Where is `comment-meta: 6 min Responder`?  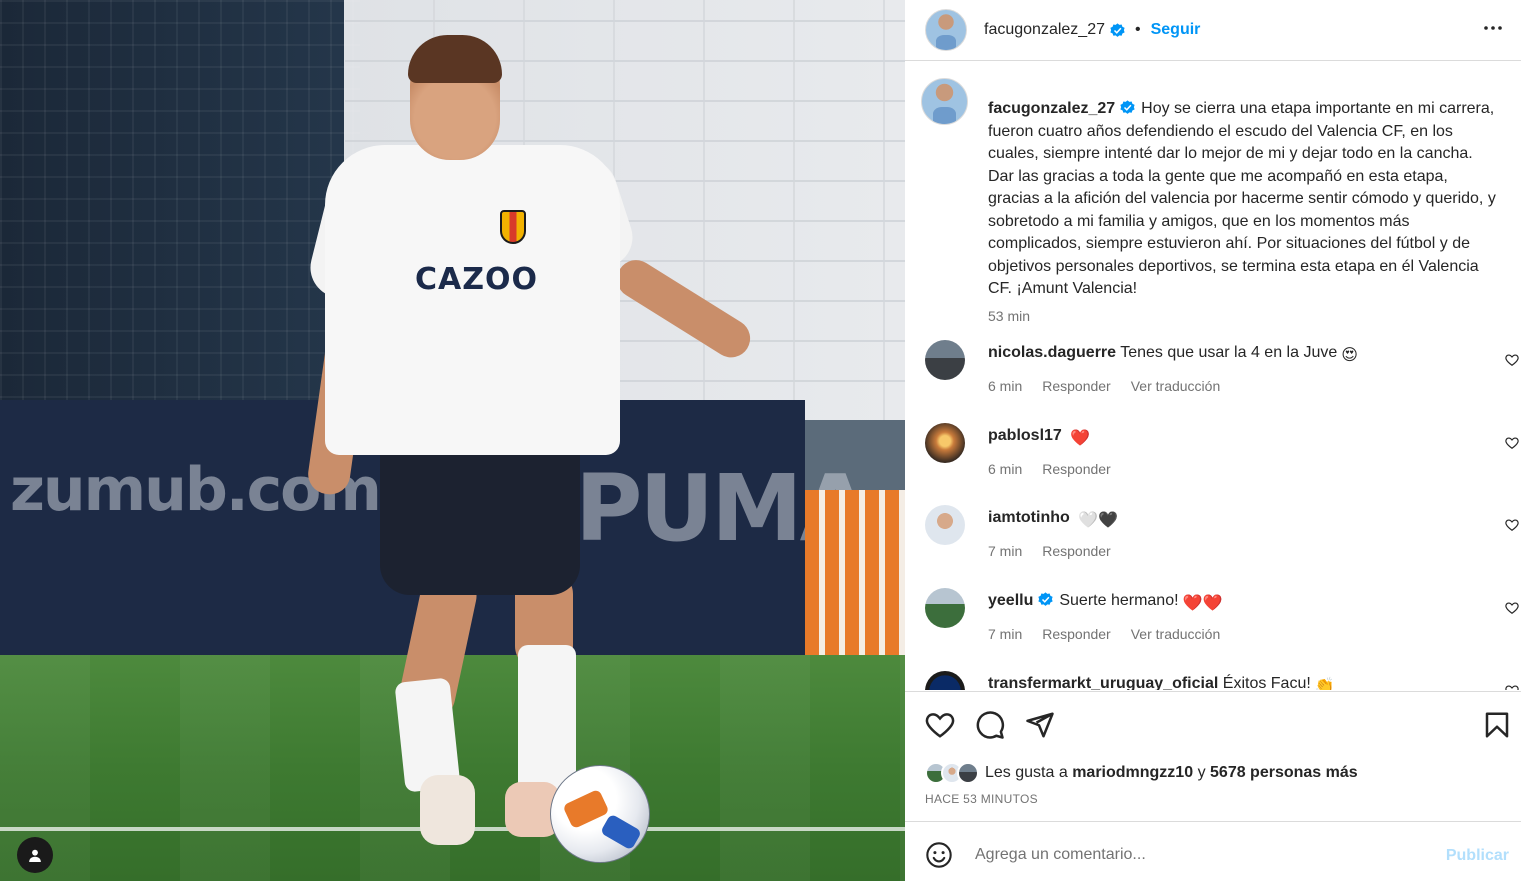
comment-meta: 6 min Responder is located at coordinates (1049, 469).